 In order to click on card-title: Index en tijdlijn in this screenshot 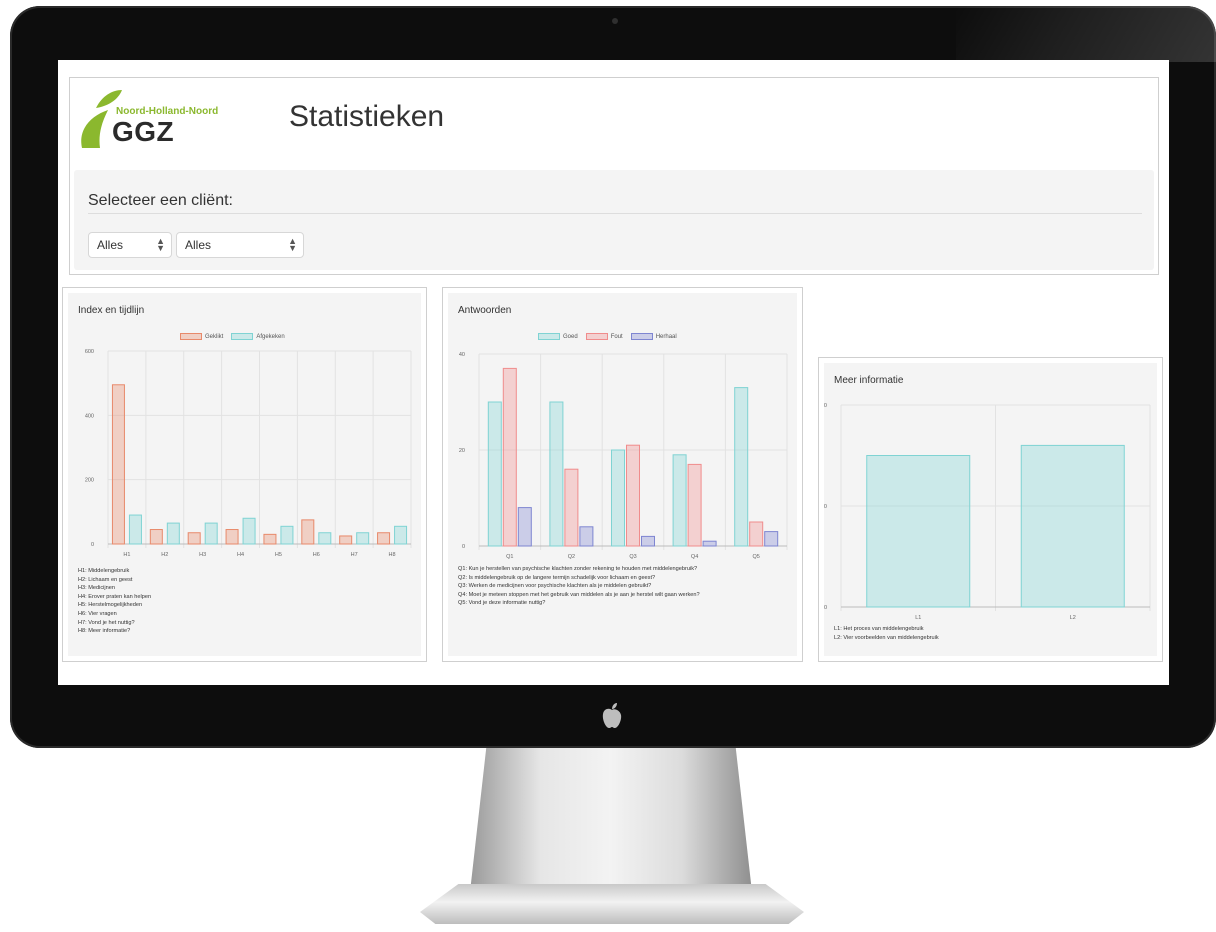, I will do `click(111, 310)`.